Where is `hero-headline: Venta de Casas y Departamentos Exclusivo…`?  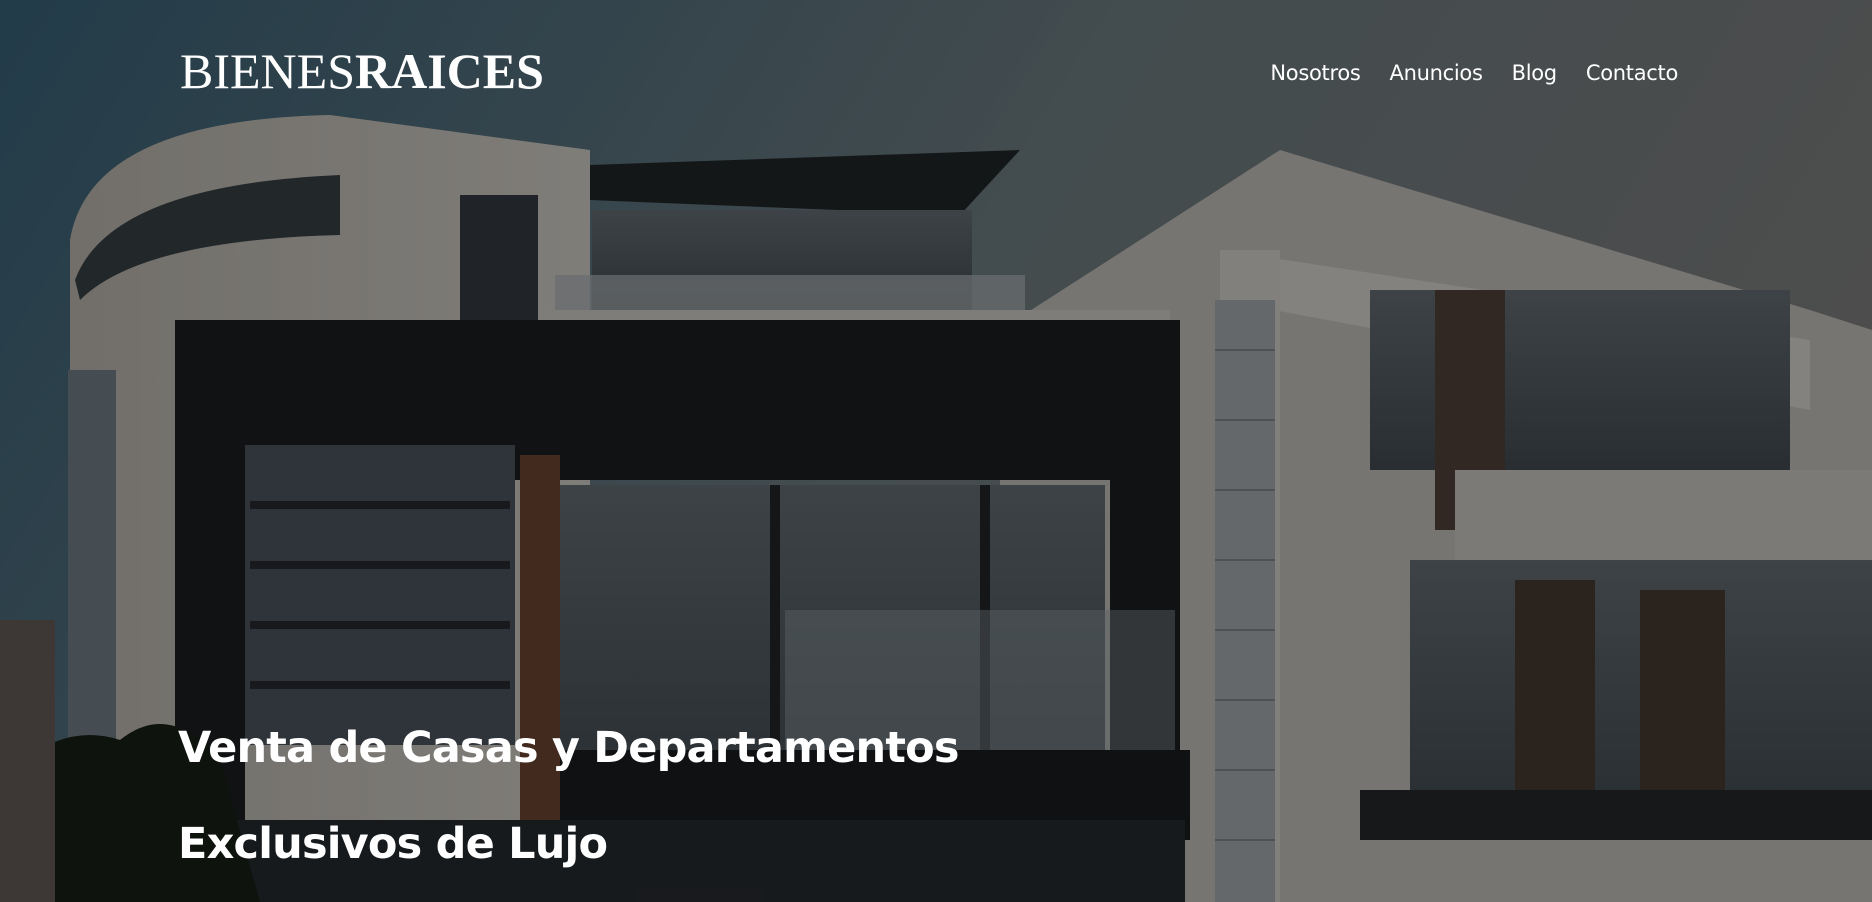 hero-headline: Venta de Casas y Departamentos Exclusivo… is located at coordinates (628, 796).